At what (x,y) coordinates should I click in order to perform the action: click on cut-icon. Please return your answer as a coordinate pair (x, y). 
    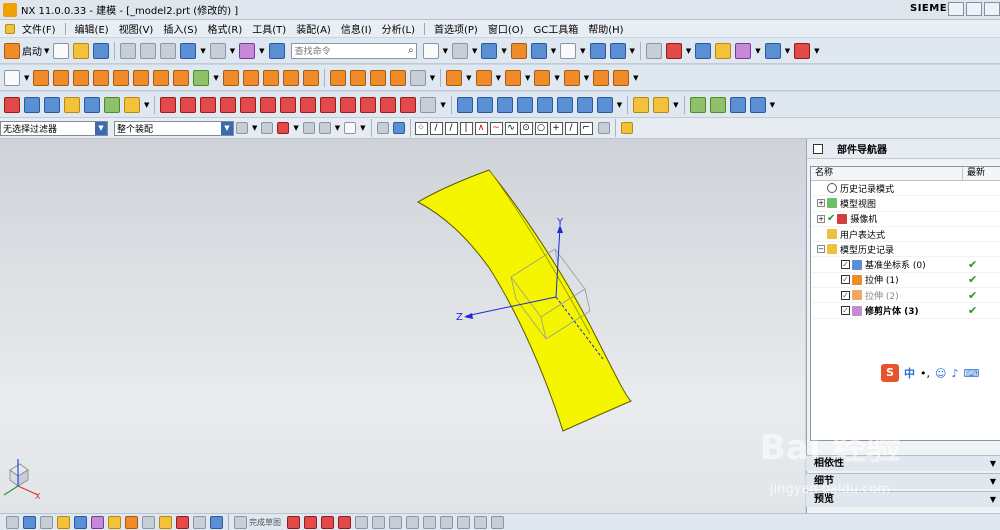
    Looking at the image, I should click on (128, 50).